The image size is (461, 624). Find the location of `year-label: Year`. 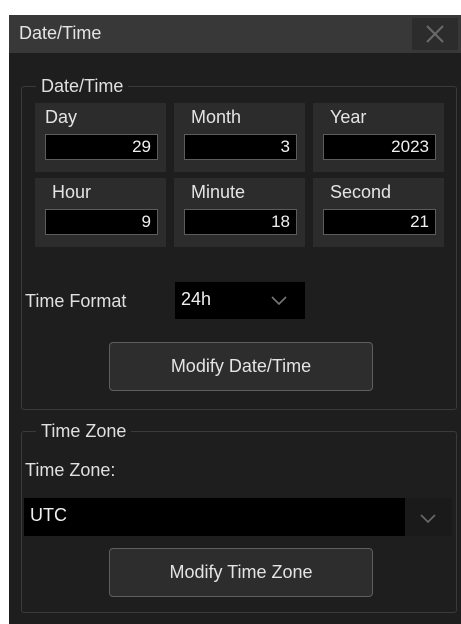

year-label: Year is located at coordinates (348, 117).